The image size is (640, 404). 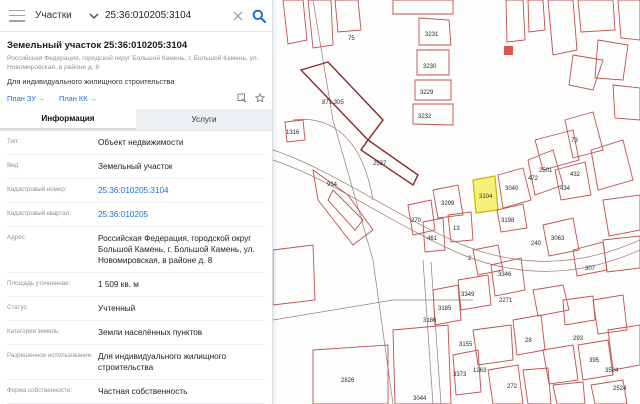 I want to click on property-row: Кадастровый квартал: 25:36:010205, so click(x=136, y=215).